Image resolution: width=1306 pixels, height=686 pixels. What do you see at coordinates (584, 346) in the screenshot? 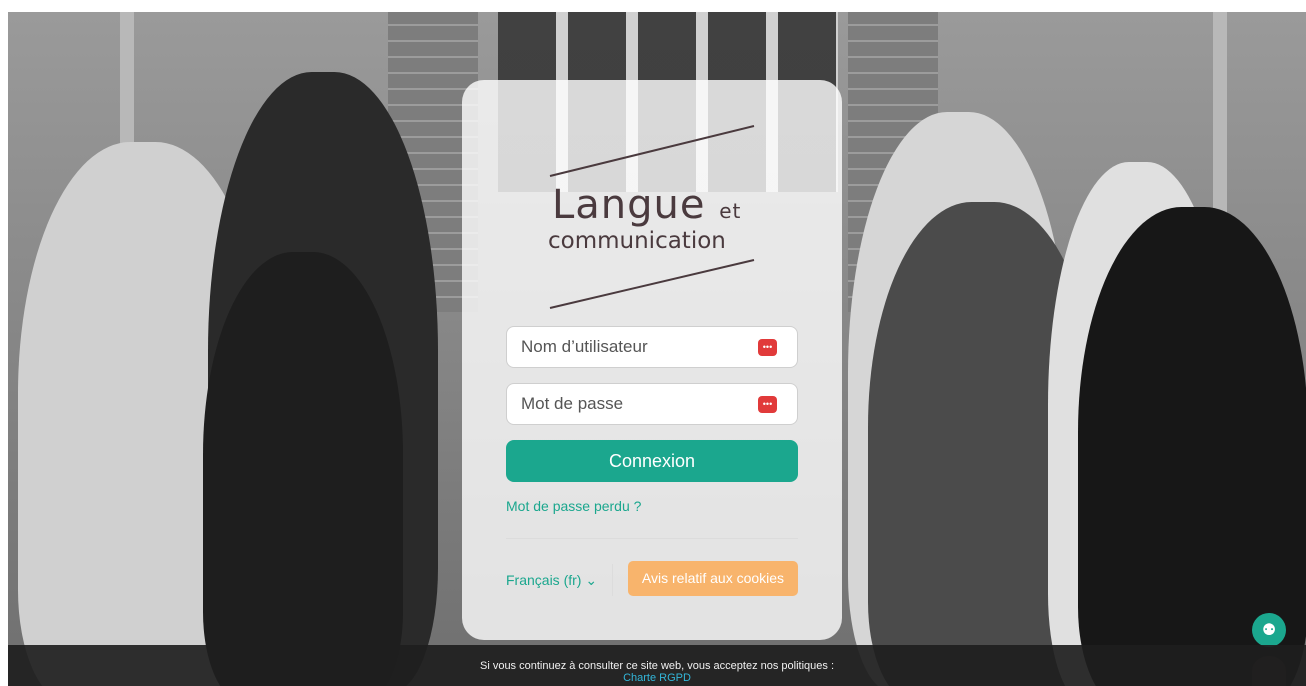
I see `username-placeholder: Nom d’utilisateur` at bounding box center [584, 346].